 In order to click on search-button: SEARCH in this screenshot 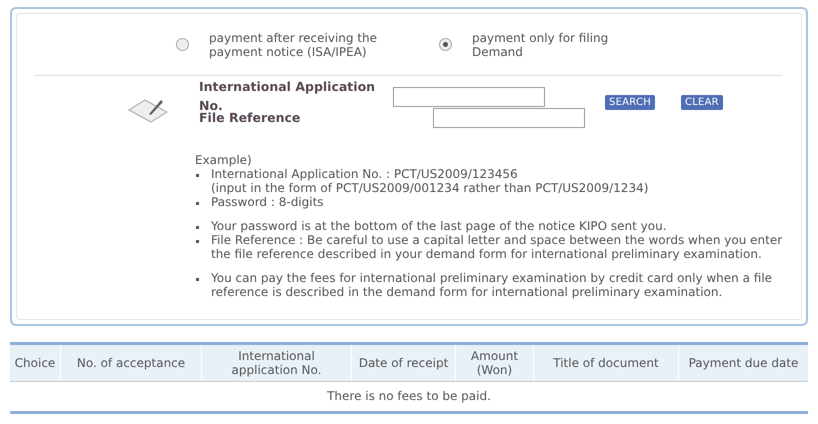, I will do `click(630, 102)`.